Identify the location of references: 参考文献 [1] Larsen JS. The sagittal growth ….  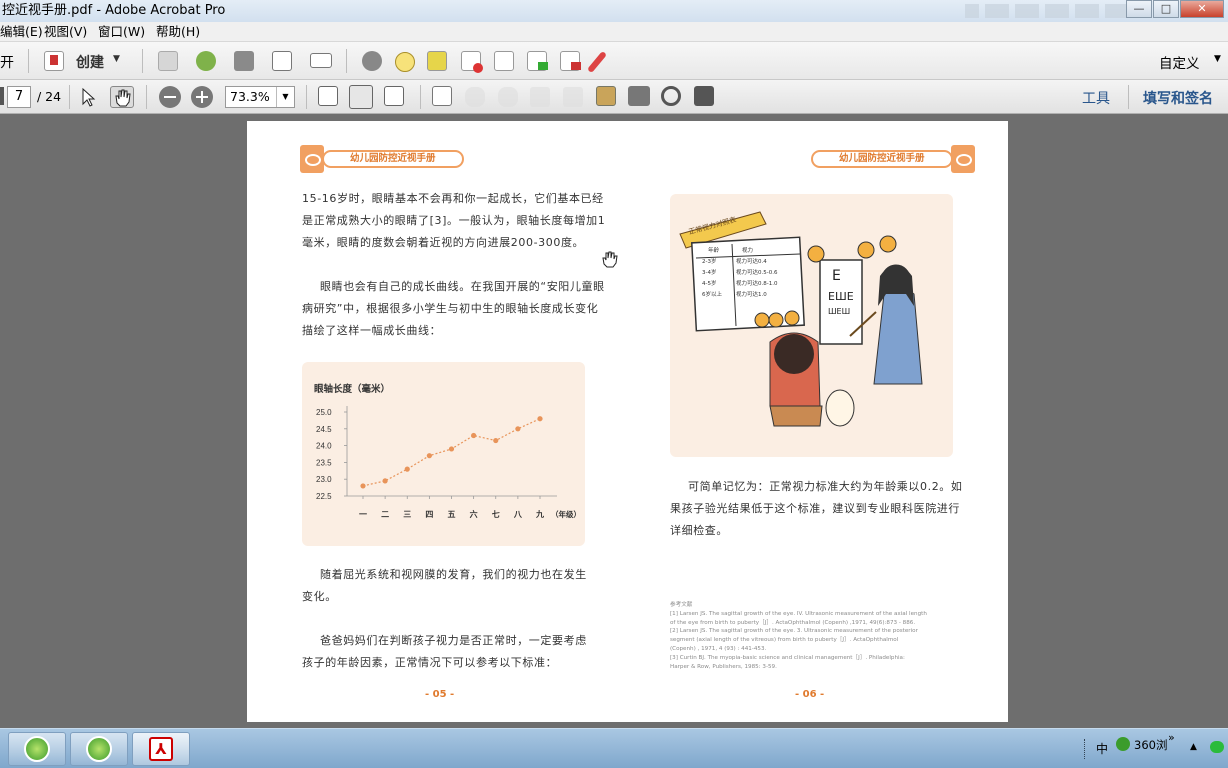
(812, 636).